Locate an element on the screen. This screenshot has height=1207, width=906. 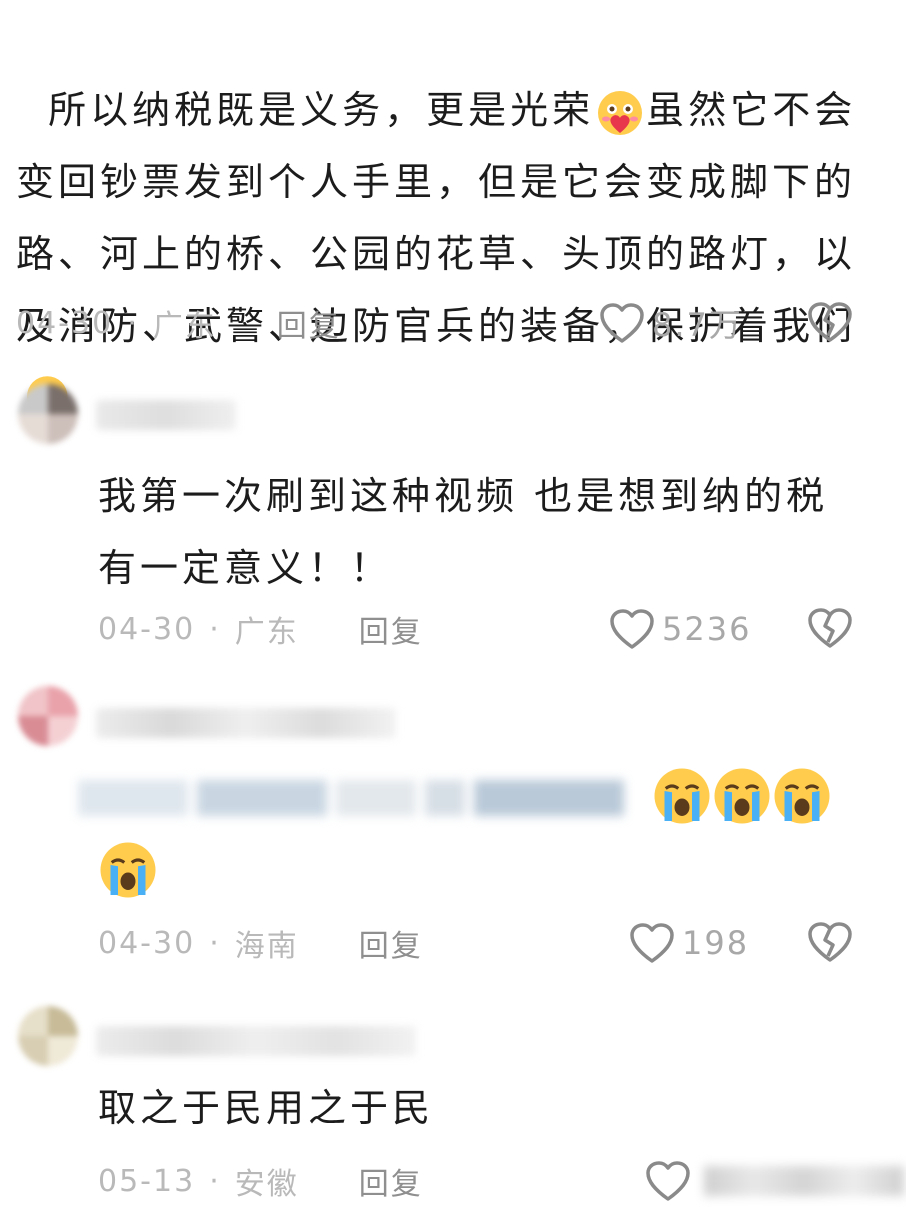
watermark-blurred is located at coordinates (804, 1181).